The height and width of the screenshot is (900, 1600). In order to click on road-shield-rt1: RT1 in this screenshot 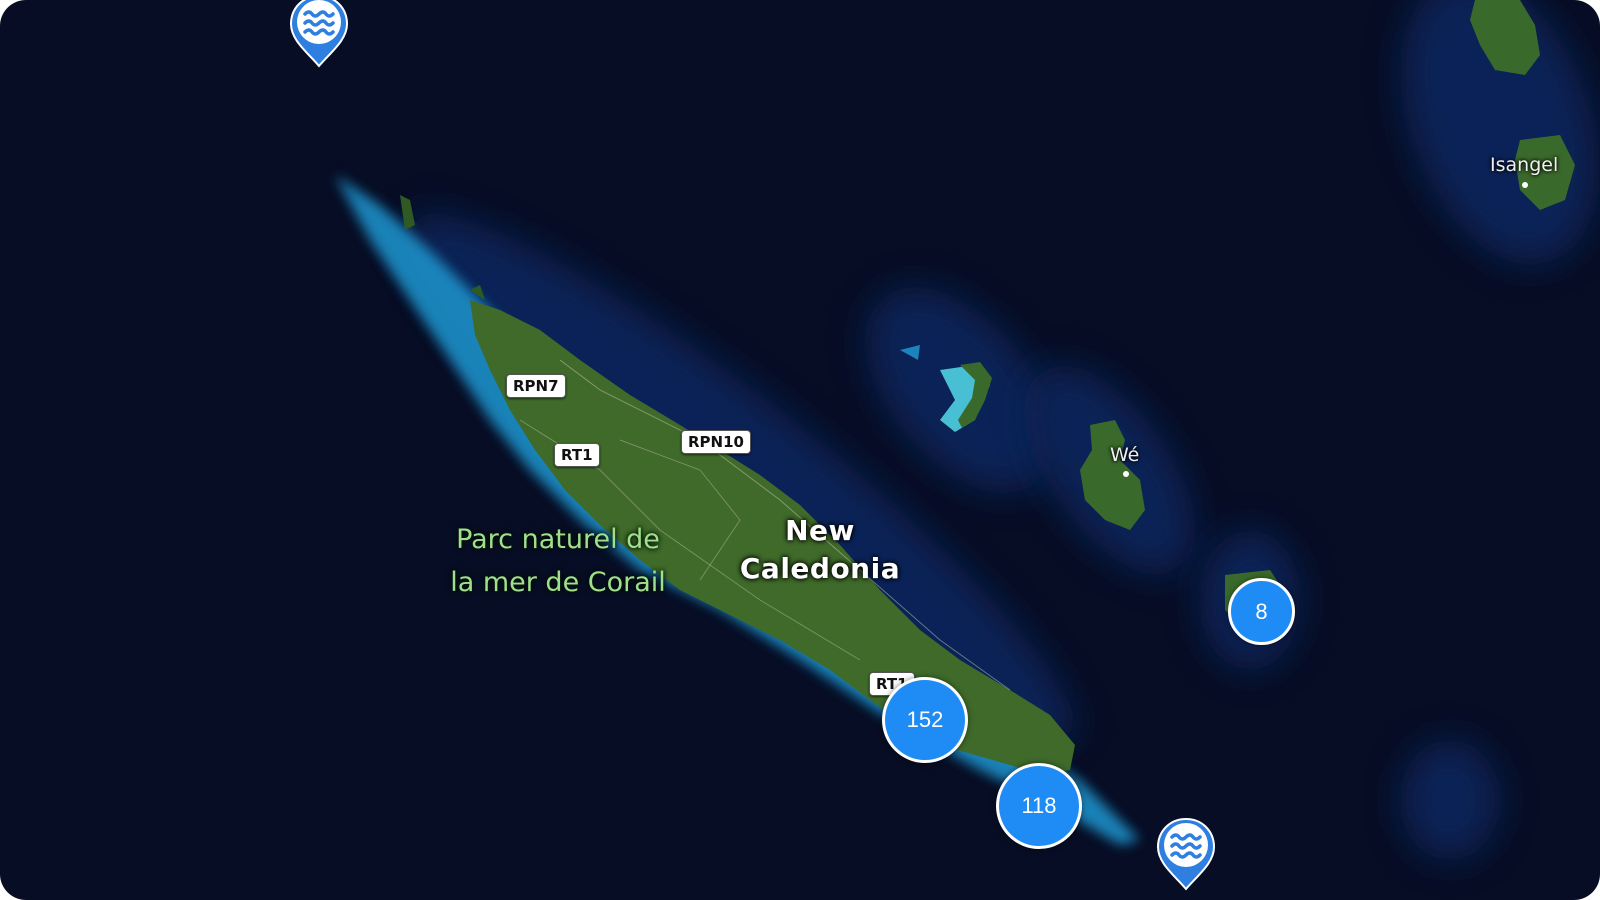, I will do `click(577, 455)`.